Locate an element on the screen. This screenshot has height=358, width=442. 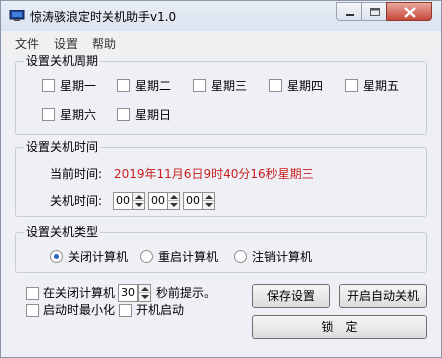
close-icon is located at coordinates (410, 12).